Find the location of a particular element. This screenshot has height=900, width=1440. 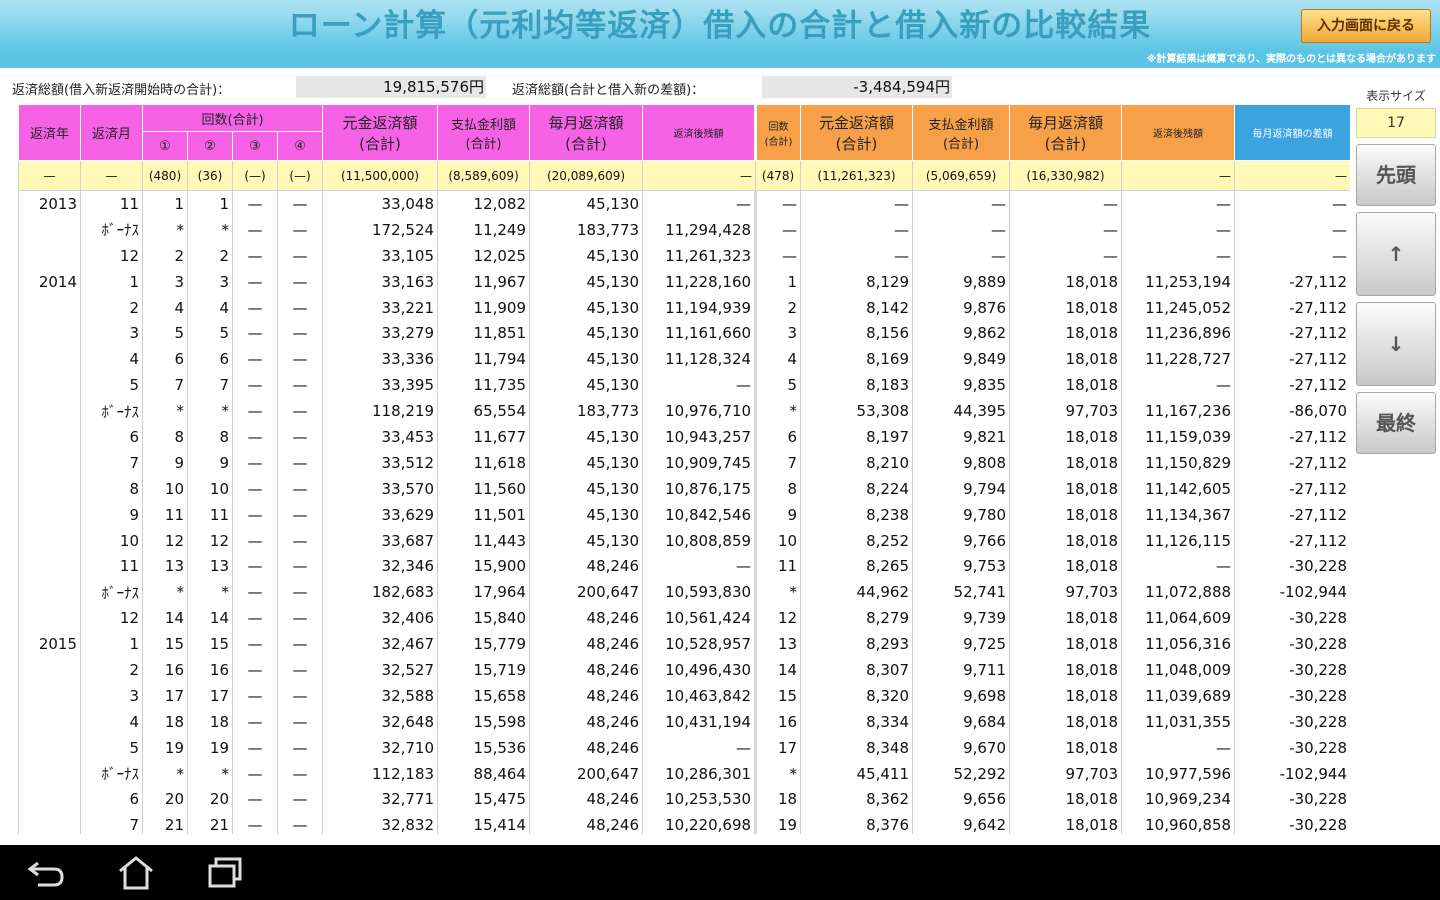

cell-new-balance: 11,056,316 is located at coordinates (1178, 644).